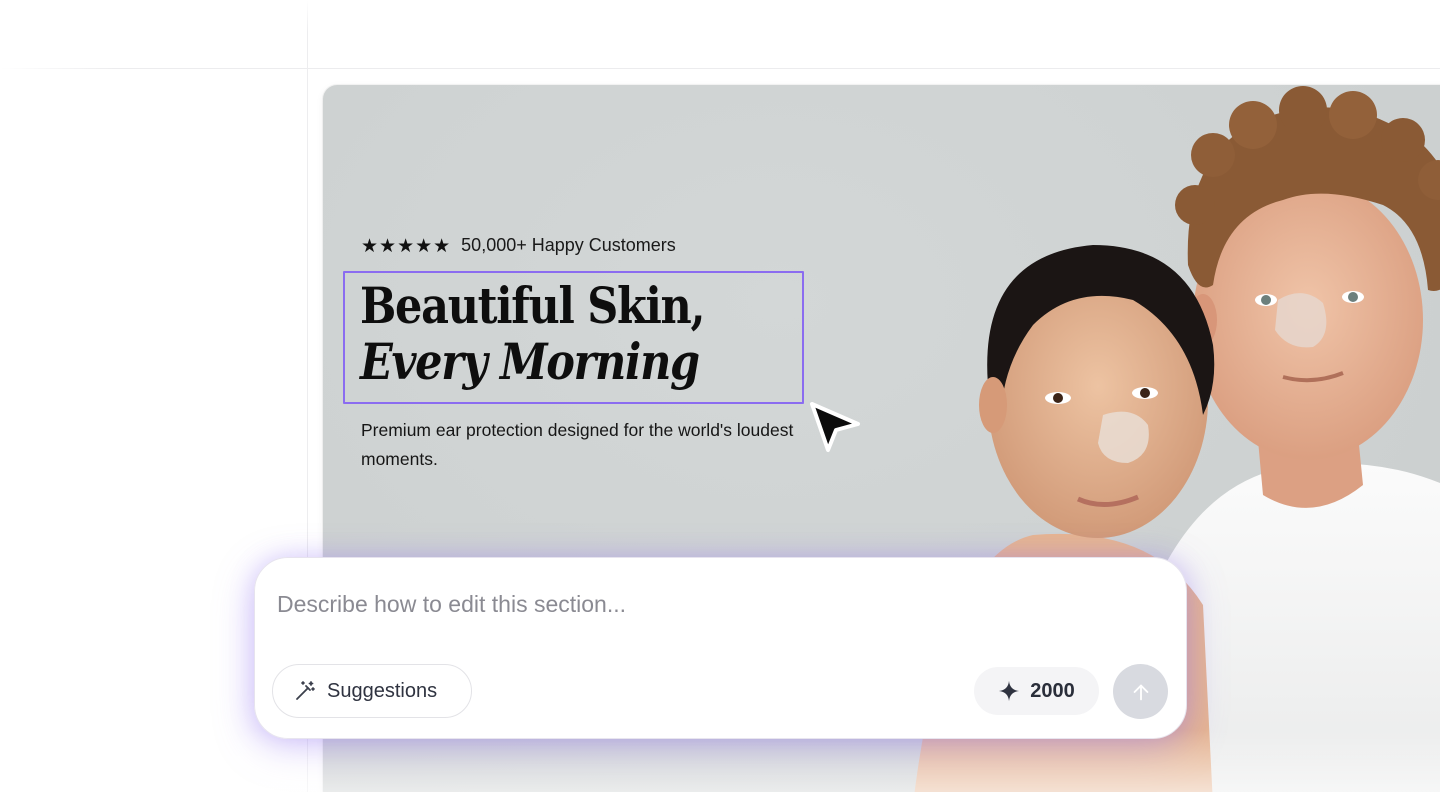  I want to click on hero-headline: Beautiful Skin, Every Morning, so click(532, 333).